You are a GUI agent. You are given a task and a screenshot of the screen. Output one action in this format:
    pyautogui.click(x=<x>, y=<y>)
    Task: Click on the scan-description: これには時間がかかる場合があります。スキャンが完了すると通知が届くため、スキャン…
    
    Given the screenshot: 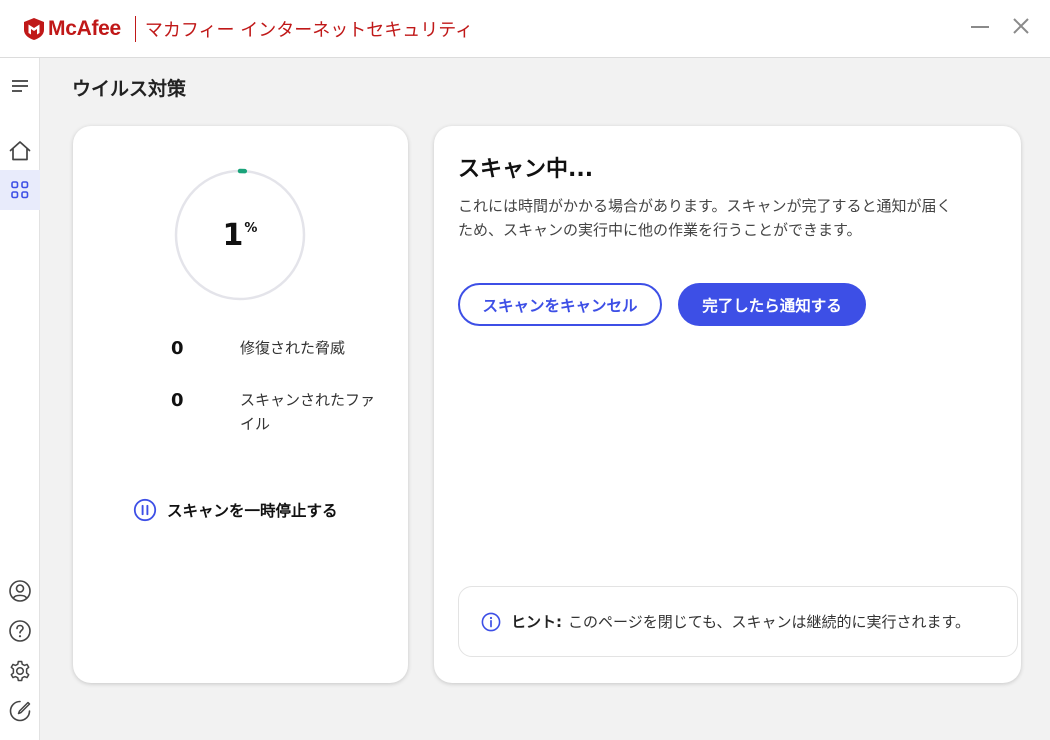 What is the action you would take?
    pyautogui.click(x=705, y=218)
    